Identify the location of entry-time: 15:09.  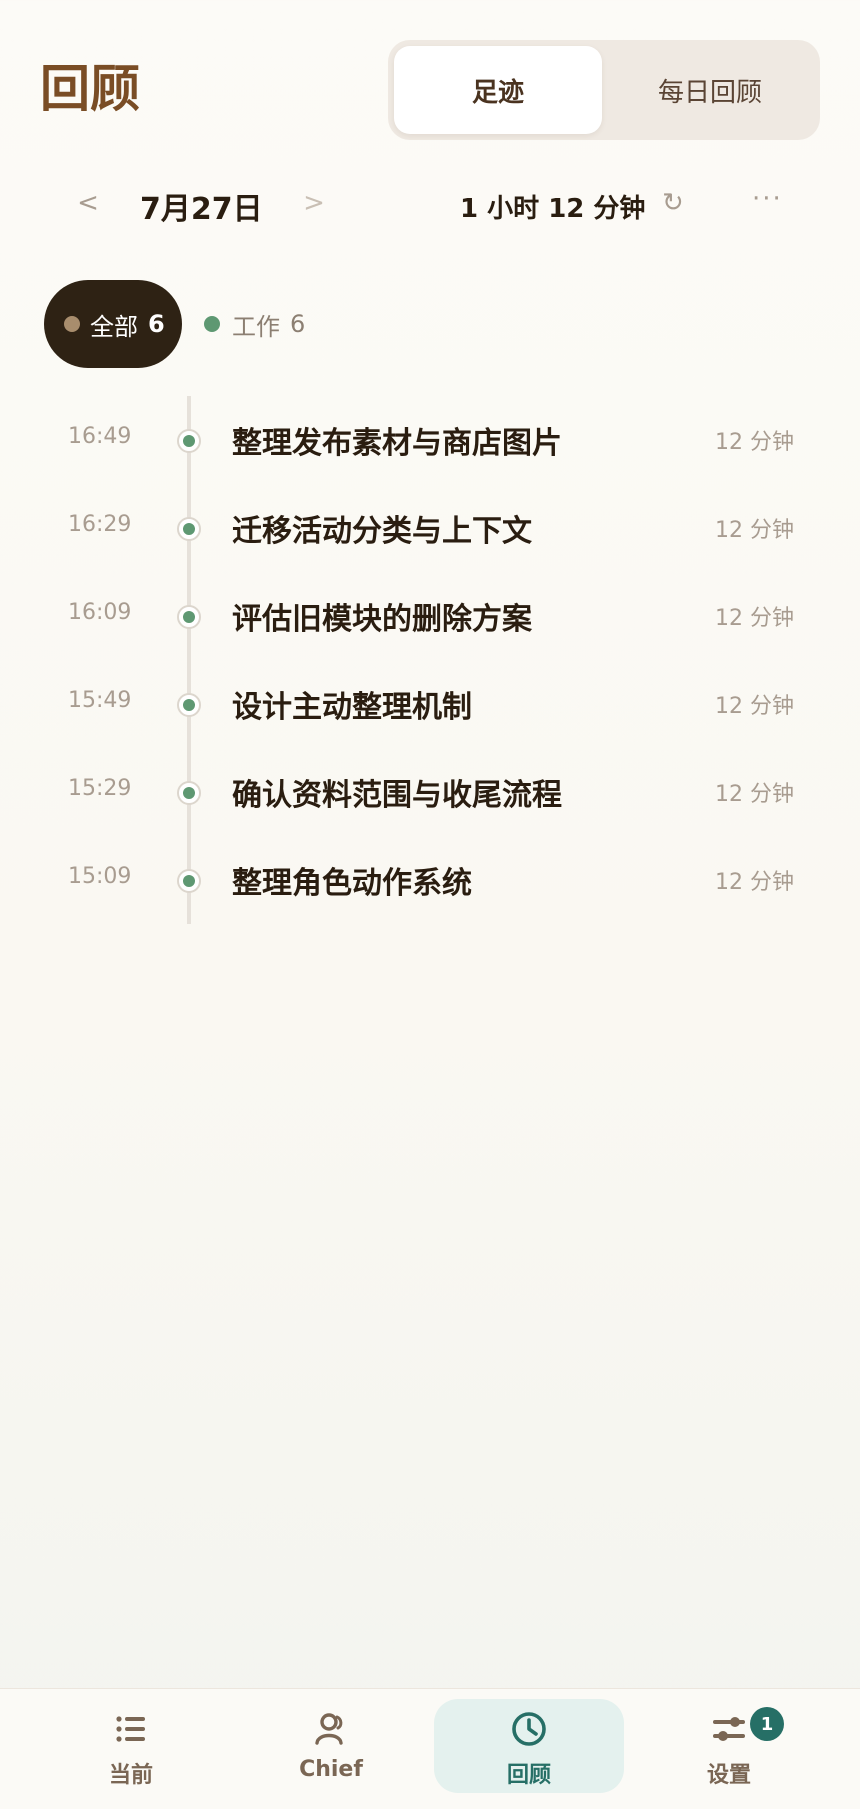
(100, 876).